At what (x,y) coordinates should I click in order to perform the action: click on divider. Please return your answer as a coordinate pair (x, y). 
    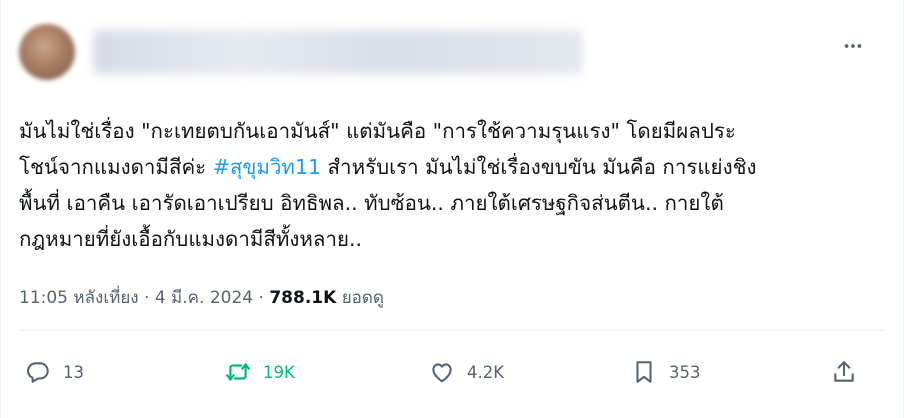
    Looking at the image, I should click on (452, 330).